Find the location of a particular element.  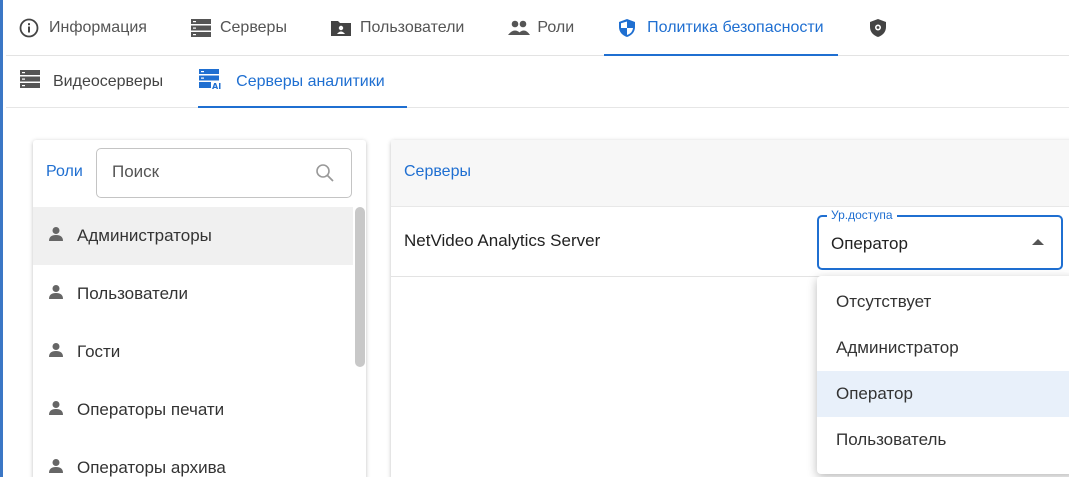

tab-users: Пользователи is located at coordinates (390, 27).